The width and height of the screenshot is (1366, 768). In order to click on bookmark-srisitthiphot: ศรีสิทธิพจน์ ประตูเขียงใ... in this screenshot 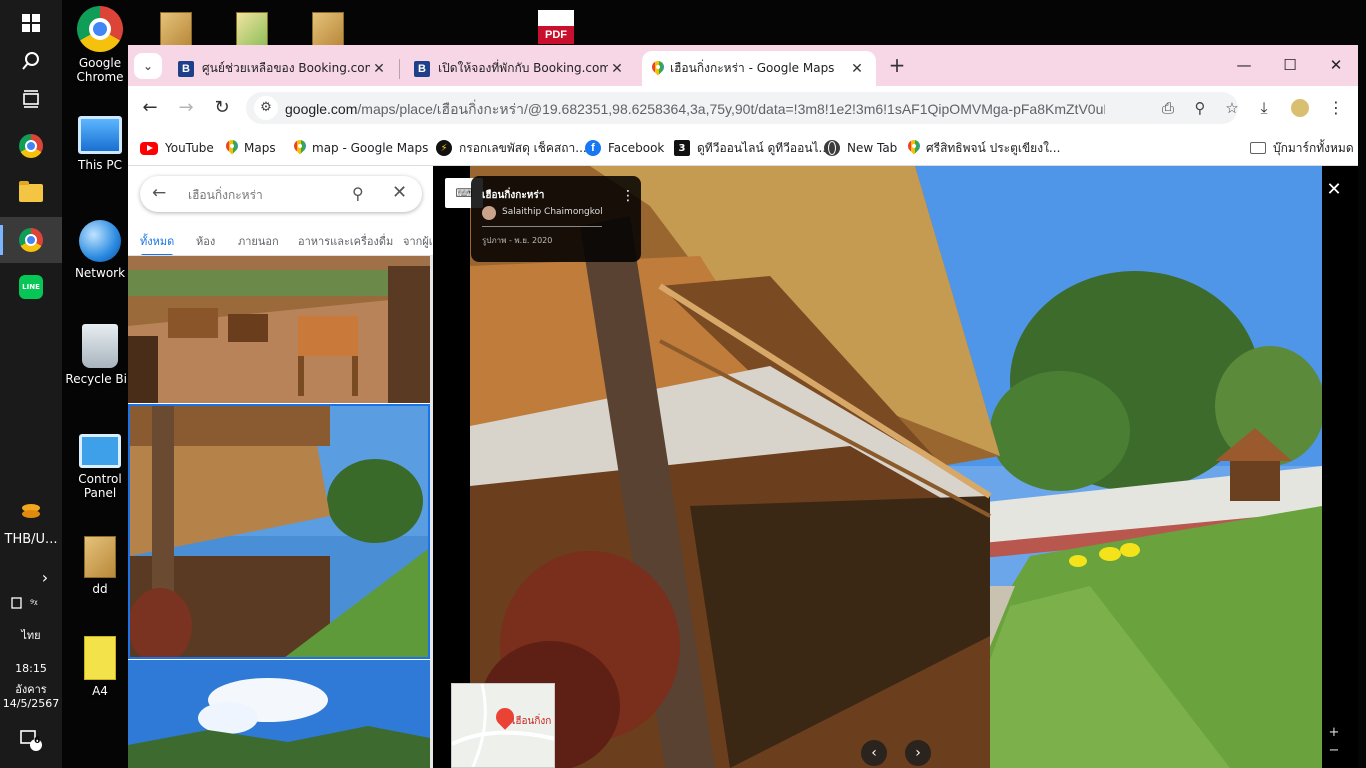, I will do `click(984, 148)`.